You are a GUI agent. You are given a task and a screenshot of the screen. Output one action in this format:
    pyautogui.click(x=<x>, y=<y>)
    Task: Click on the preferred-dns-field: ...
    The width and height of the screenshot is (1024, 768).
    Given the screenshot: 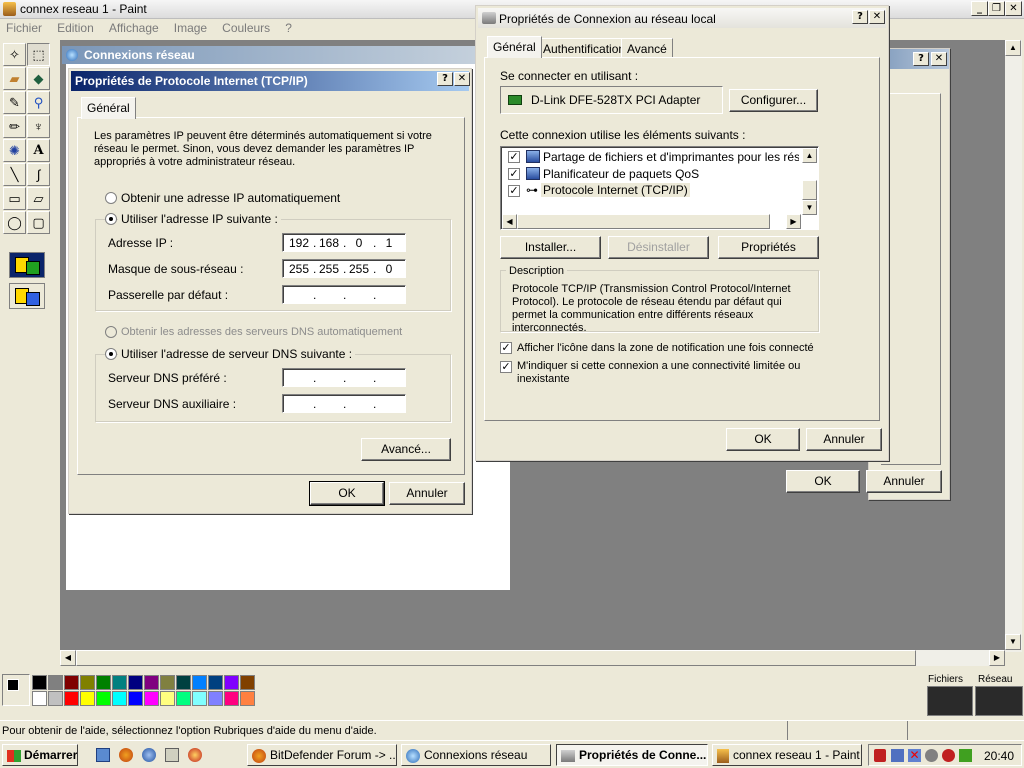 What is the action you would take?
    pyautogui.click(x=344, y=377)
    